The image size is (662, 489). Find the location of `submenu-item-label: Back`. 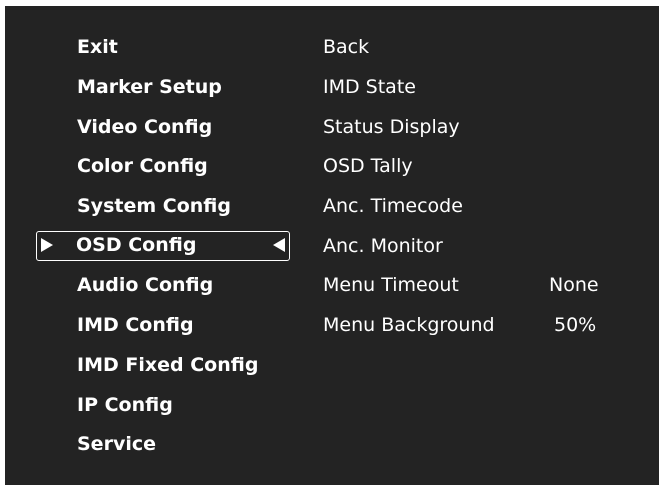

submenu-item-label: Back is located at coordinates (346, 47).